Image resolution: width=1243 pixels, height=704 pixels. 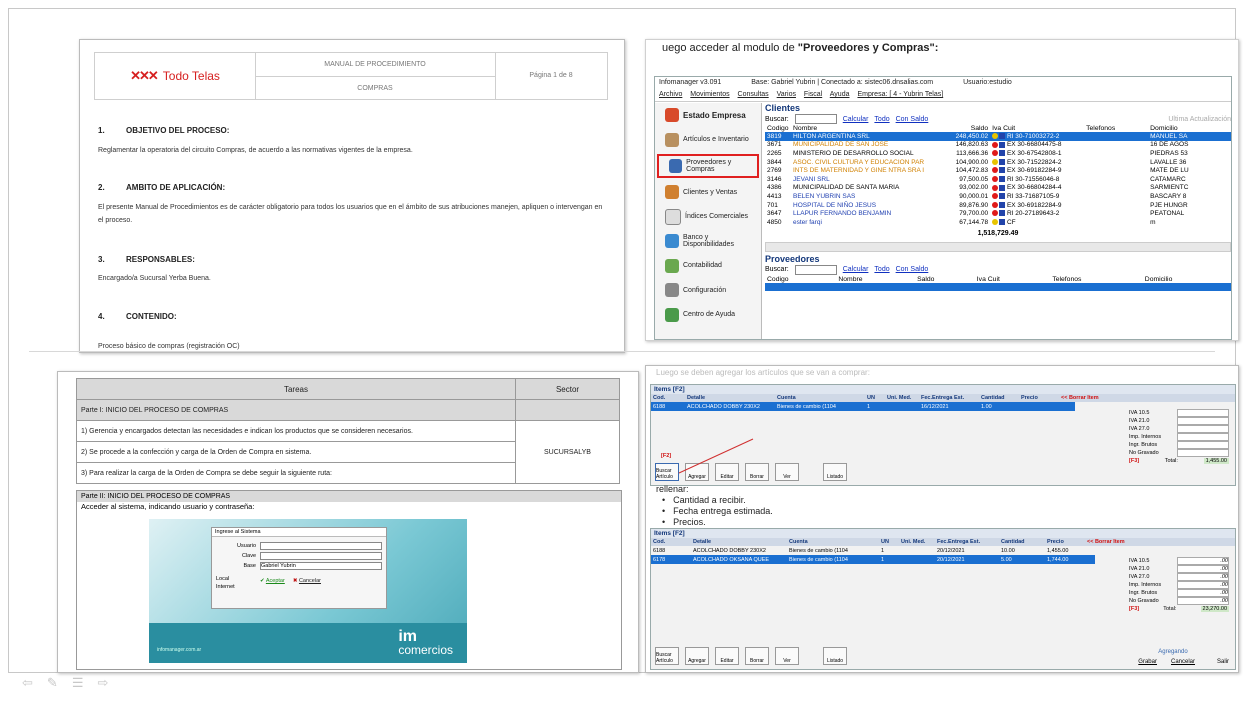 What do you see at coordinates (175, 76) in the screenshot?
I see `todotelas-logo: ✕✕✕ Todo Telas` at bounding box center [175, 76].